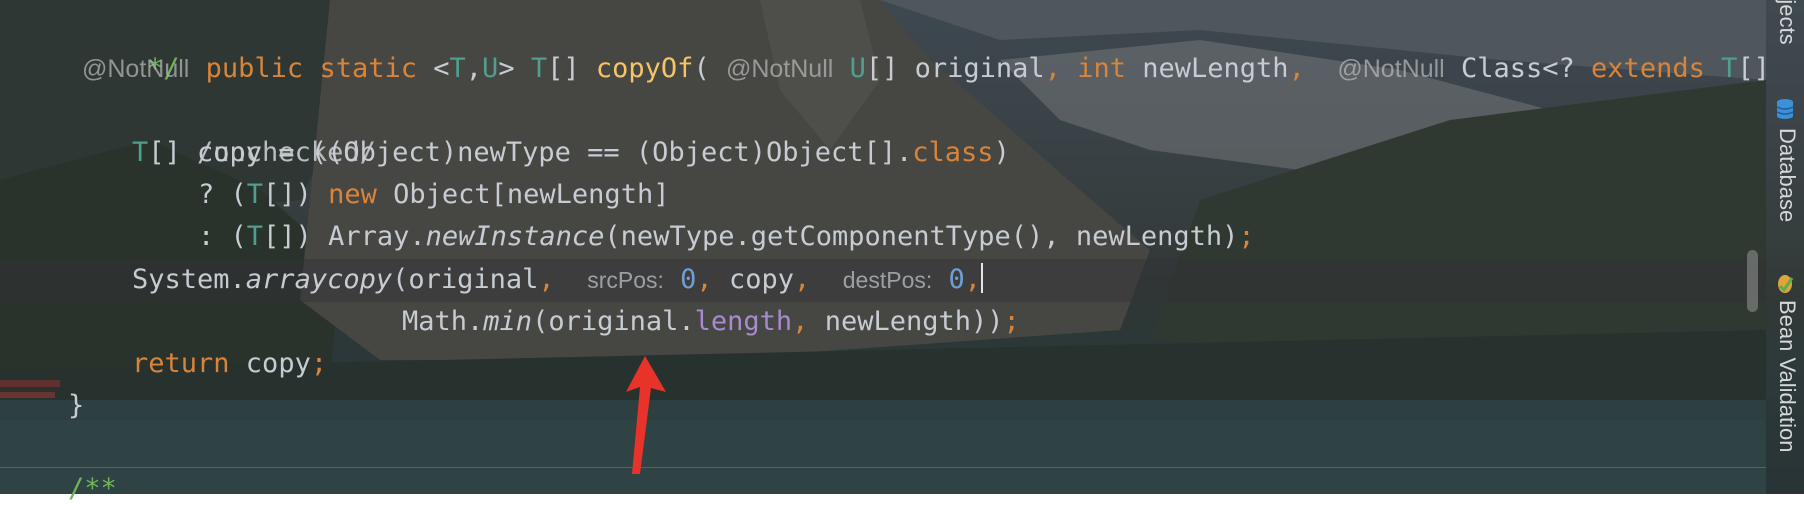 This screenshot has width=1804, height=510. What do you see at coordinates (319, 279) in the screenshot?
I see `static-method-call: arraycopy` at bounding box center [319, 279].